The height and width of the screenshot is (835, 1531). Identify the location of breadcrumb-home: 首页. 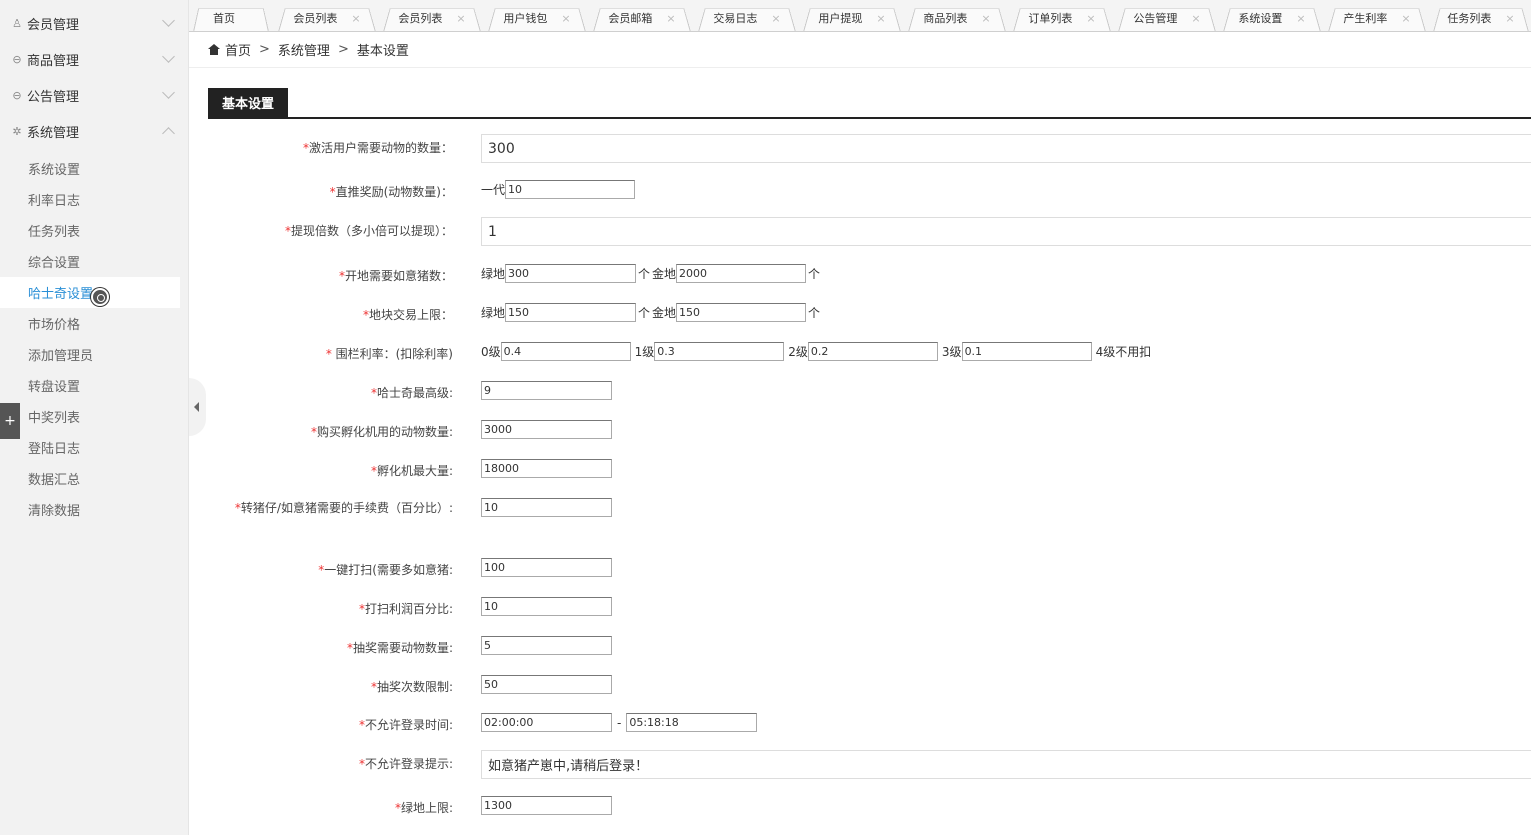
(238, 49).